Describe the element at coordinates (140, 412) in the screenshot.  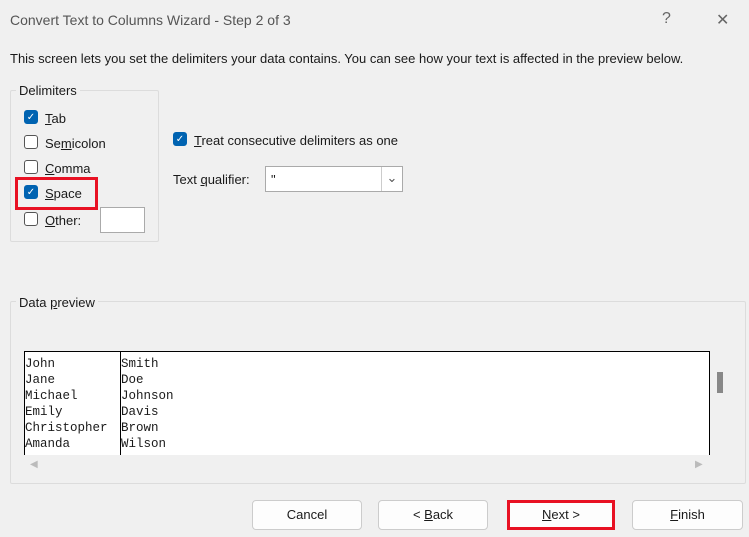
I see `preview-cell-last: Davis` at that location.